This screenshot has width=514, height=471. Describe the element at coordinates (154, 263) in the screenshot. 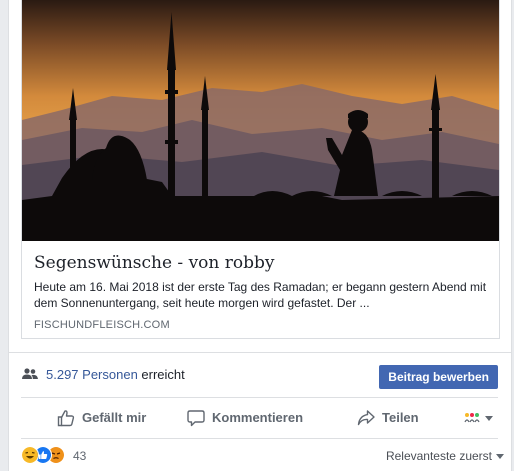

I see `link-title: Segenswünsche - von robby` at that location.